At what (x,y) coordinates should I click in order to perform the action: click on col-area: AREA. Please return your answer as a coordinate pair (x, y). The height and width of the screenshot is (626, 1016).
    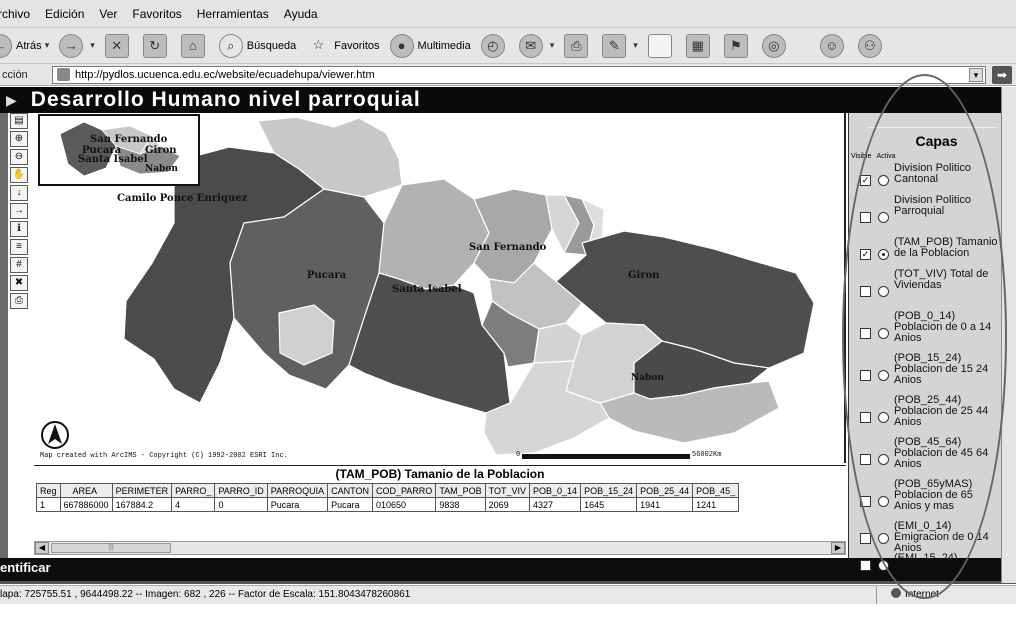
    Looking at the image, I should click on (86, 490).